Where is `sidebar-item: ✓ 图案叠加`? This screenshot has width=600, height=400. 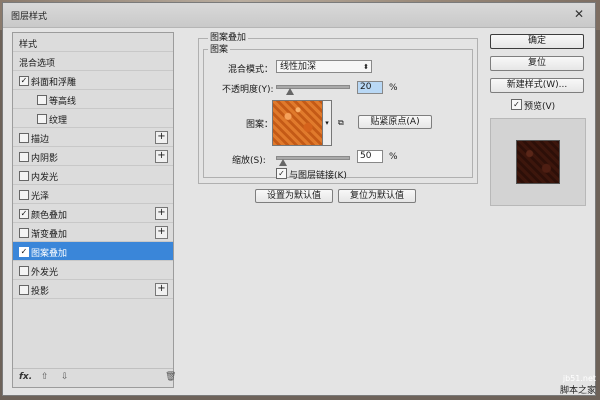 sidebar-item: ✓ 图案叠加 is located at coordinates (93, 251).